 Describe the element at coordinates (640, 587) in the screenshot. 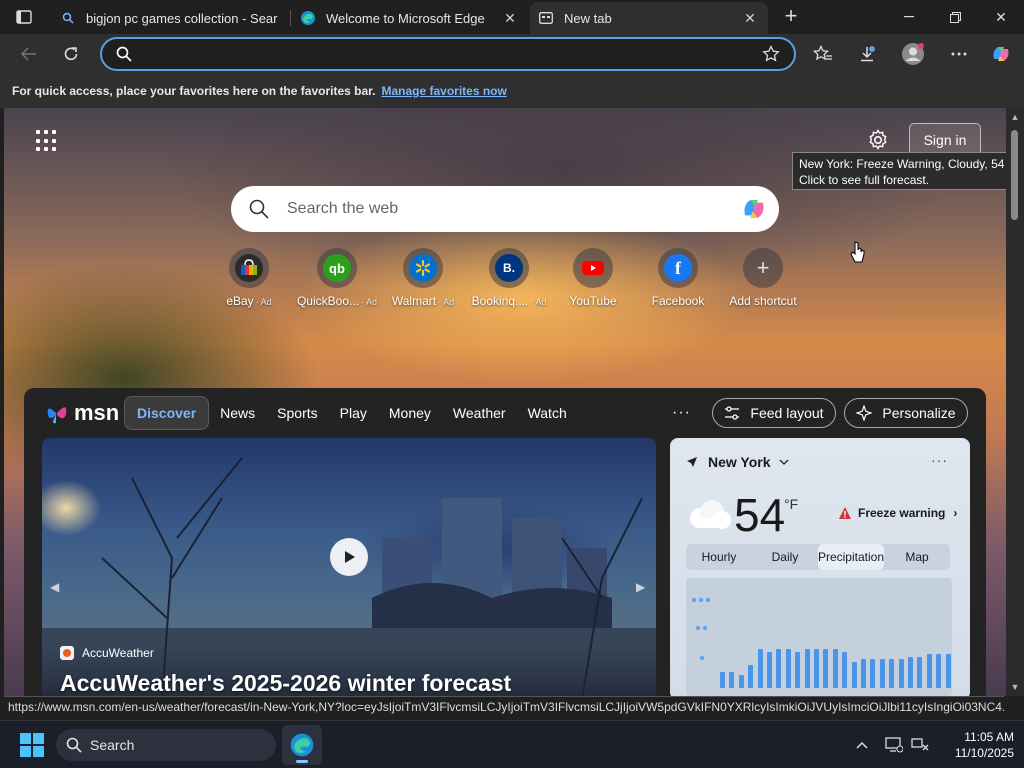

I see `next-arrow-icon: ▶` at that location.